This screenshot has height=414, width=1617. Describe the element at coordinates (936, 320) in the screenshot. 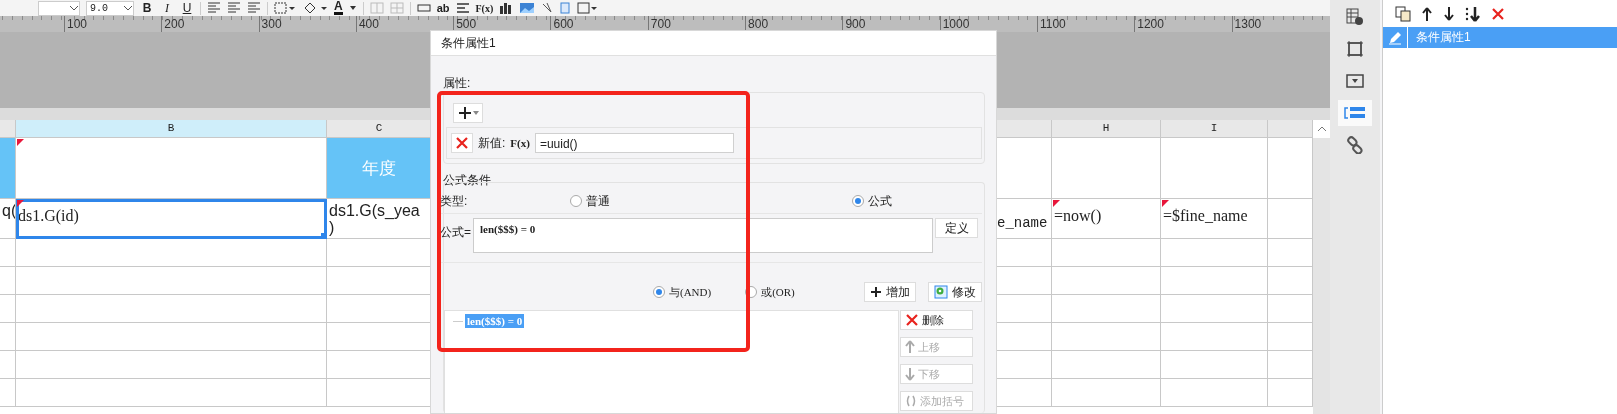

I see `delete-button: 删除` at that location.